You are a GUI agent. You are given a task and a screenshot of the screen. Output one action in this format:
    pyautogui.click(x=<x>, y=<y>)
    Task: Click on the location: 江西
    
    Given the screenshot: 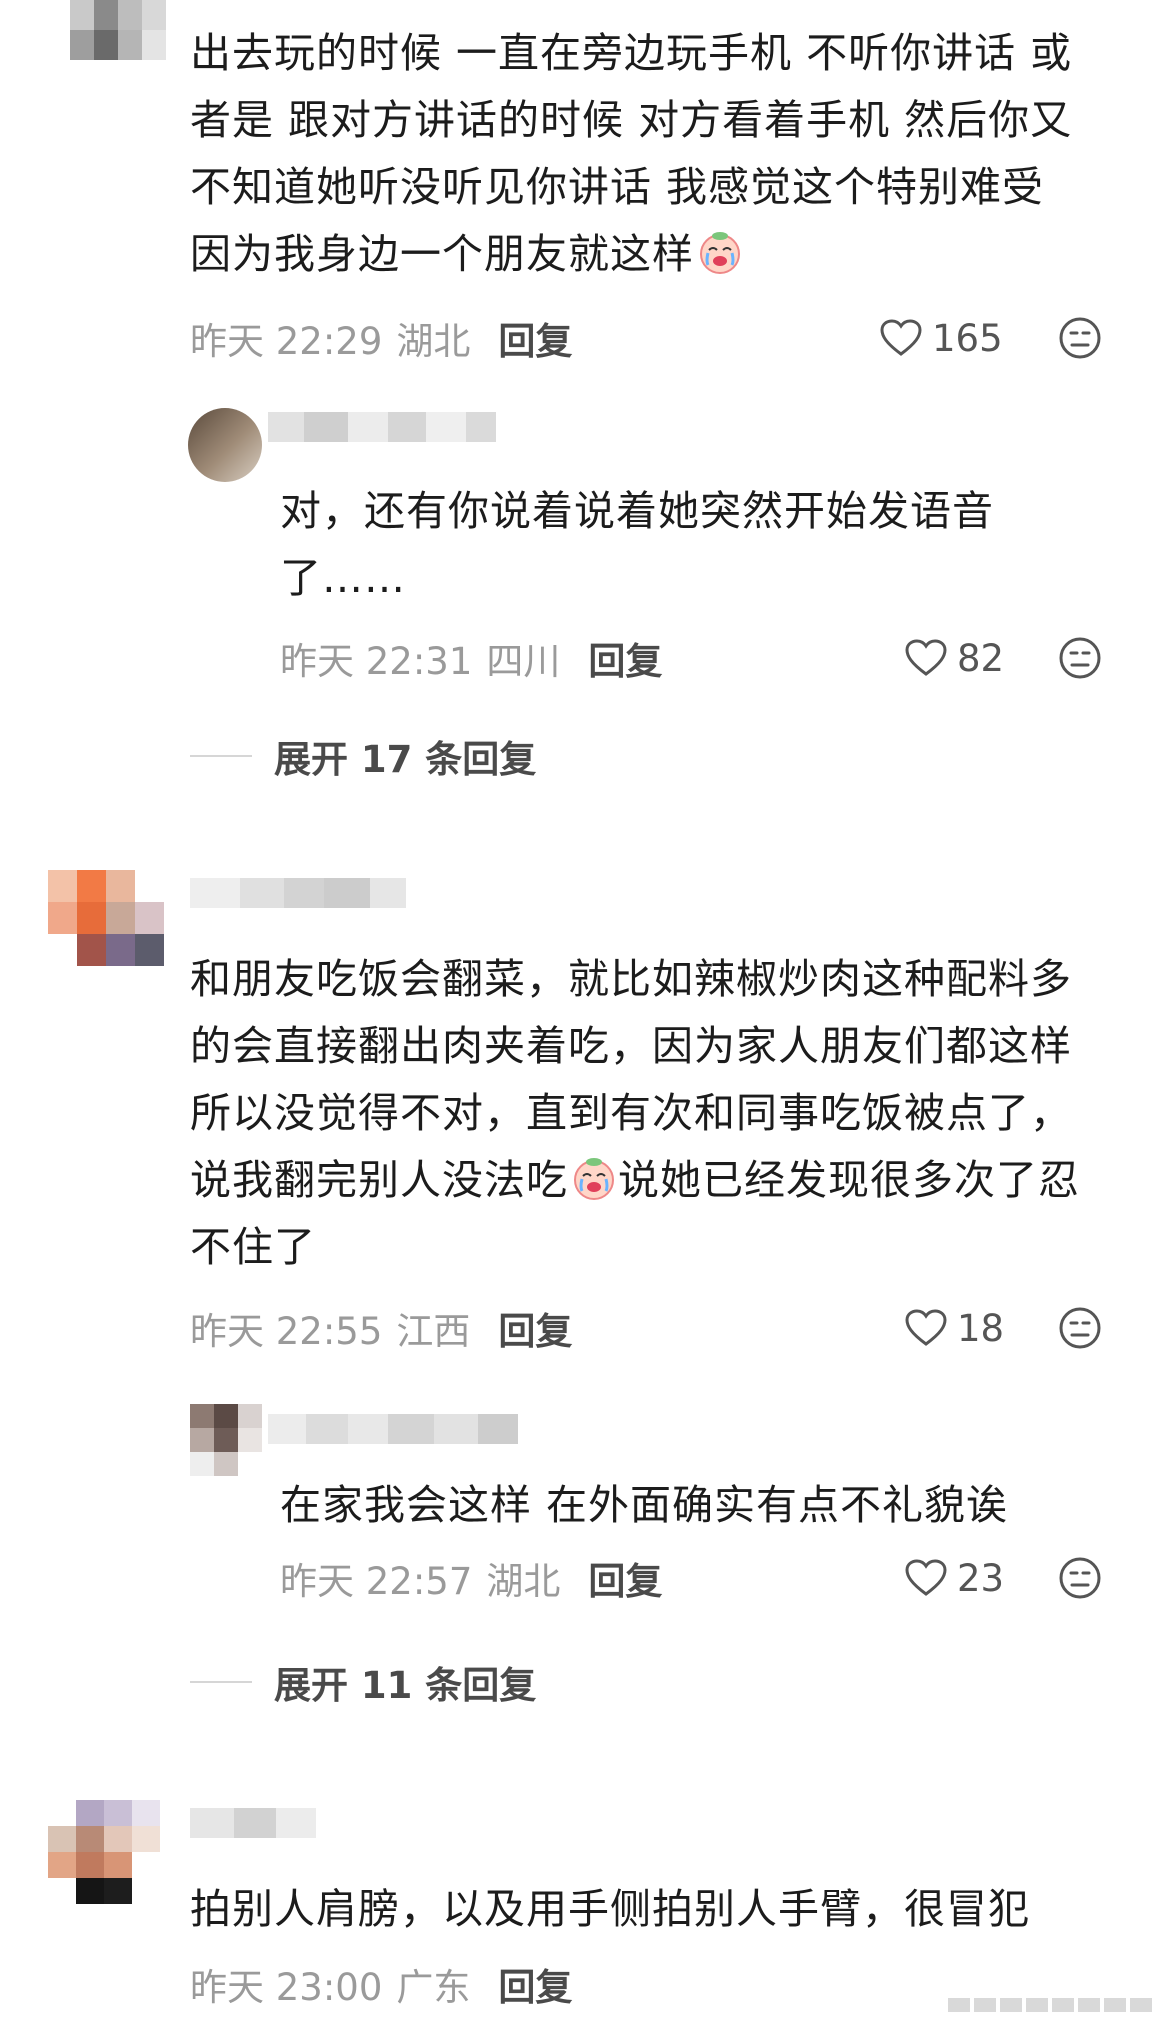 What is the action you would take?
    pyautogui.click(x=433, y=1331)
    